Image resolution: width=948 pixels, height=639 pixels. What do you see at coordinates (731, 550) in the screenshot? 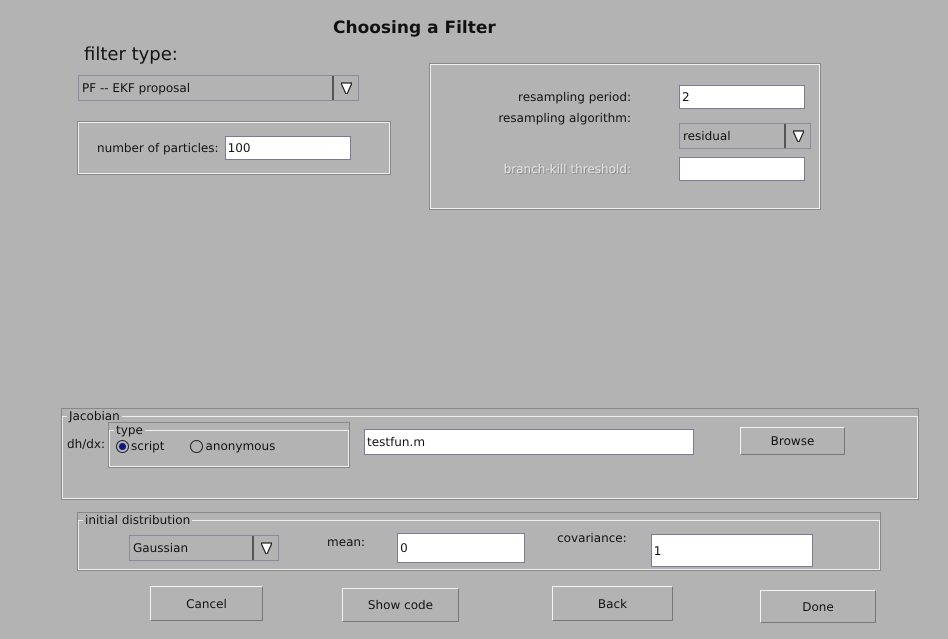
I see `covariance-field: 1` at bounding box center [731, 550].